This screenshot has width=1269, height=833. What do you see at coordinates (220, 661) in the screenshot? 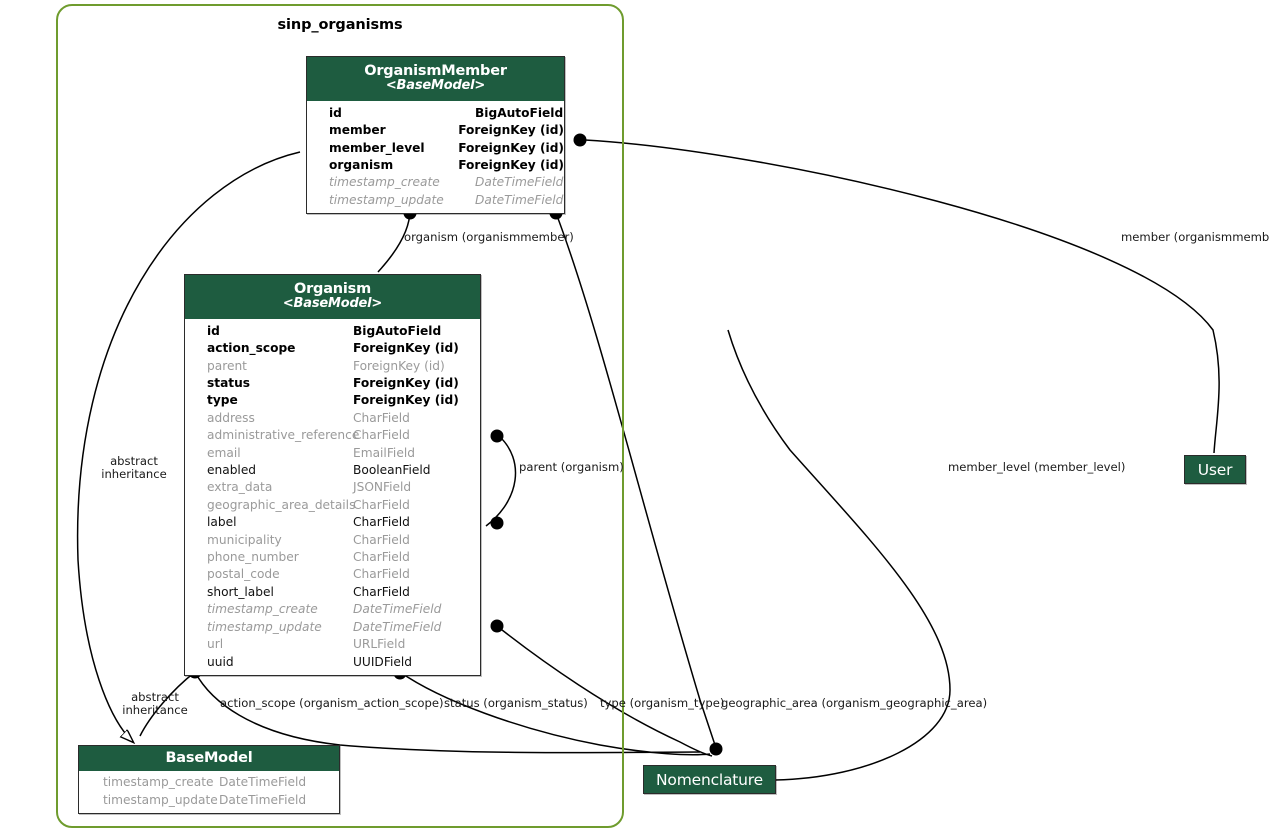
I see `field-name: uuid` at bounding box center [220, 661].